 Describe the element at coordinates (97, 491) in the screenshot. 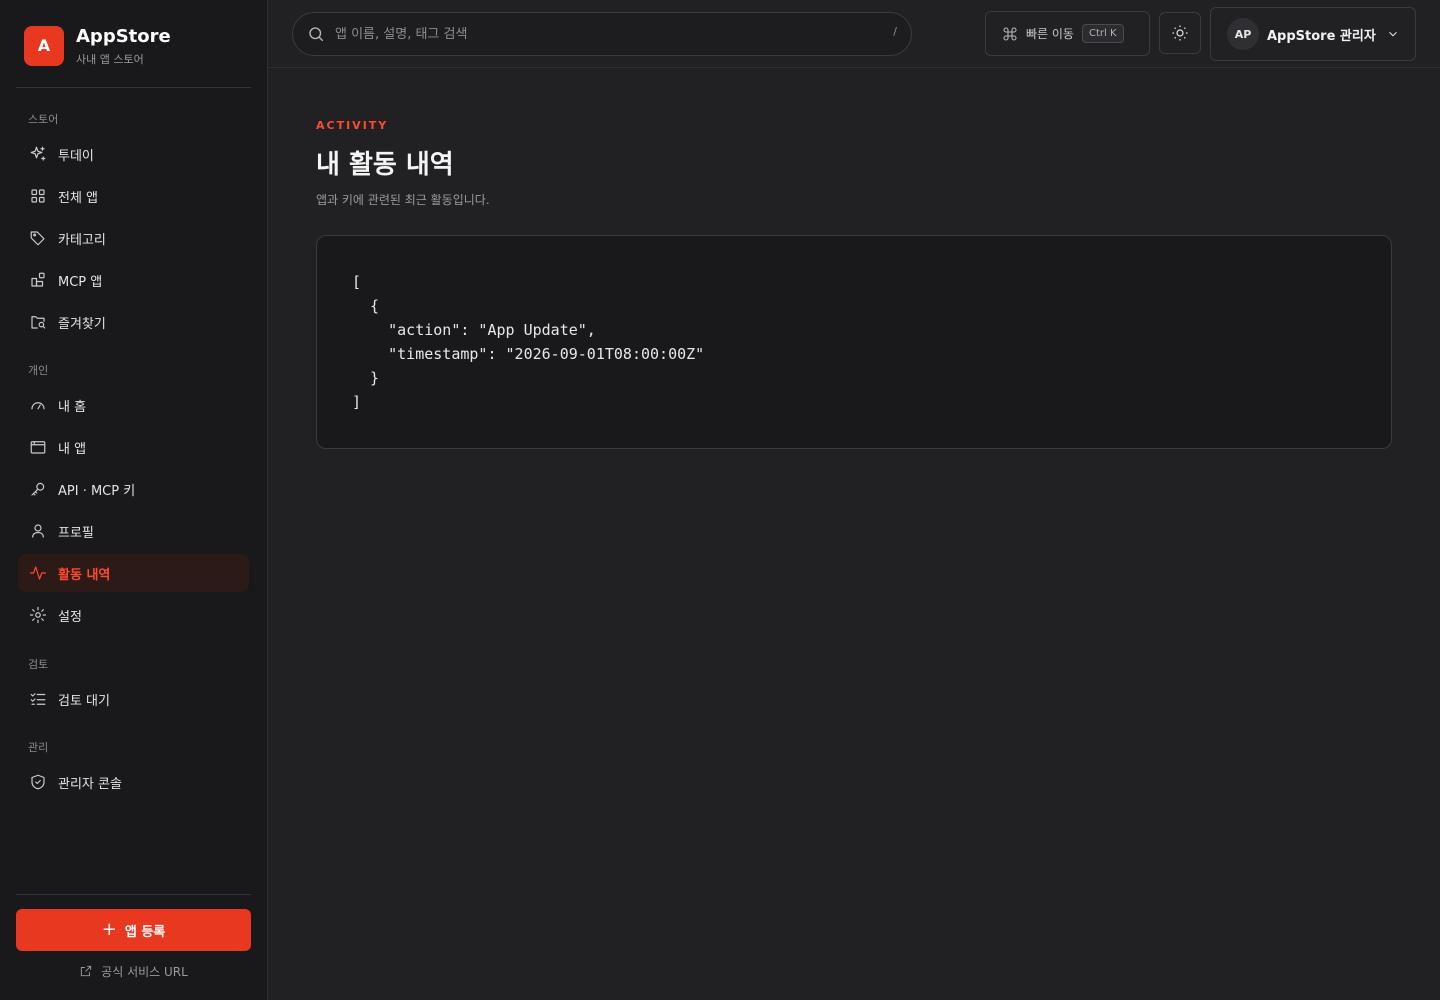

I see `sidebar-item-label: API · MCP 키` at that location.